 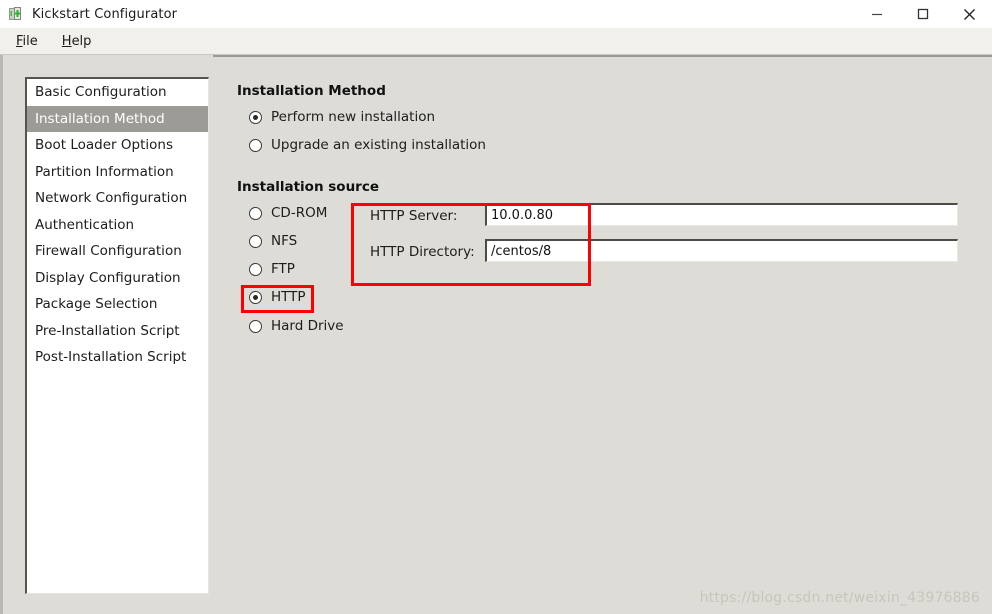 What do you see at coordinates (307, 326) in the screenshot?
I see `radio-label: Hard Drive` at bounding box center [307, 326].